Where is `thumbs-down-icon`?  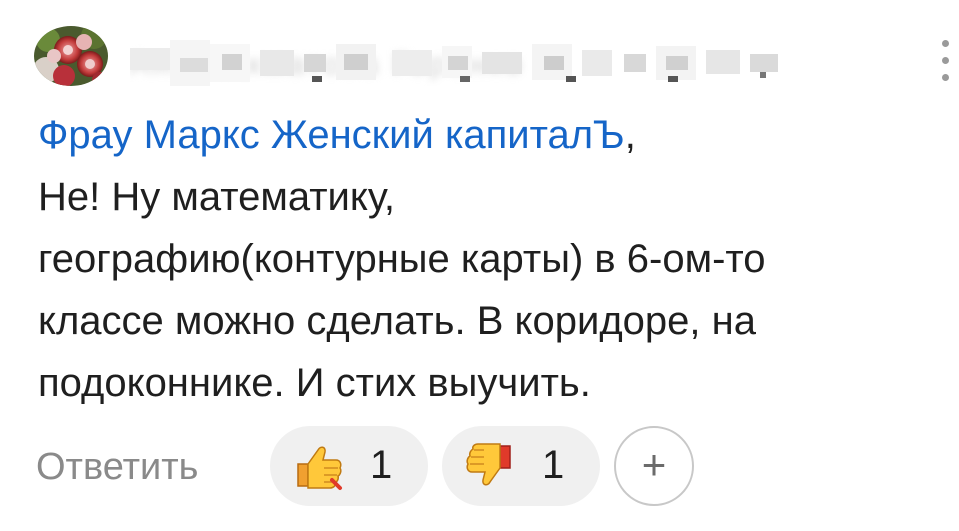 thumbs-down-icon is located at coordinates (488, 464).